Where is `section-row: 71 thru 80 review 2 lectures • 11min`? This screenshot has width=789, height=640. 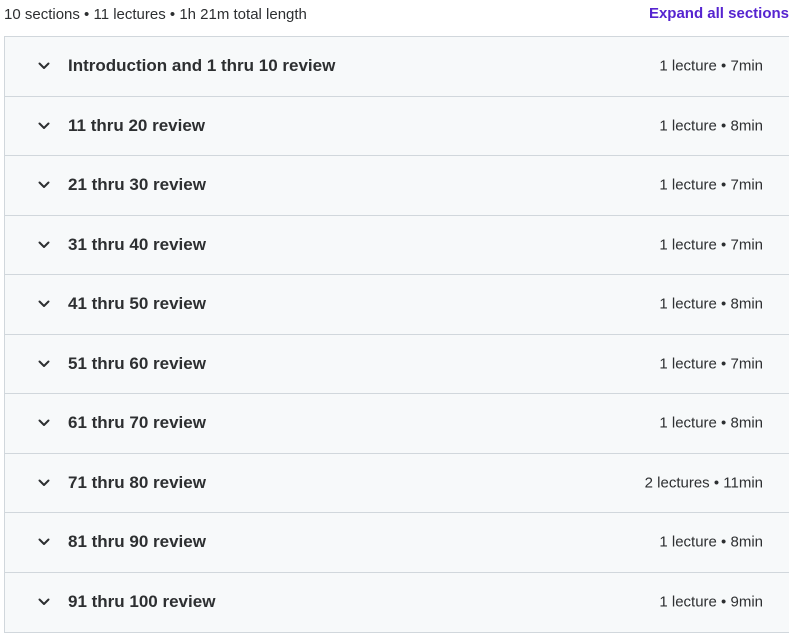
section-row: 71 thru 80 review 2 lectures • 11min is located at coordinates (397, 483).